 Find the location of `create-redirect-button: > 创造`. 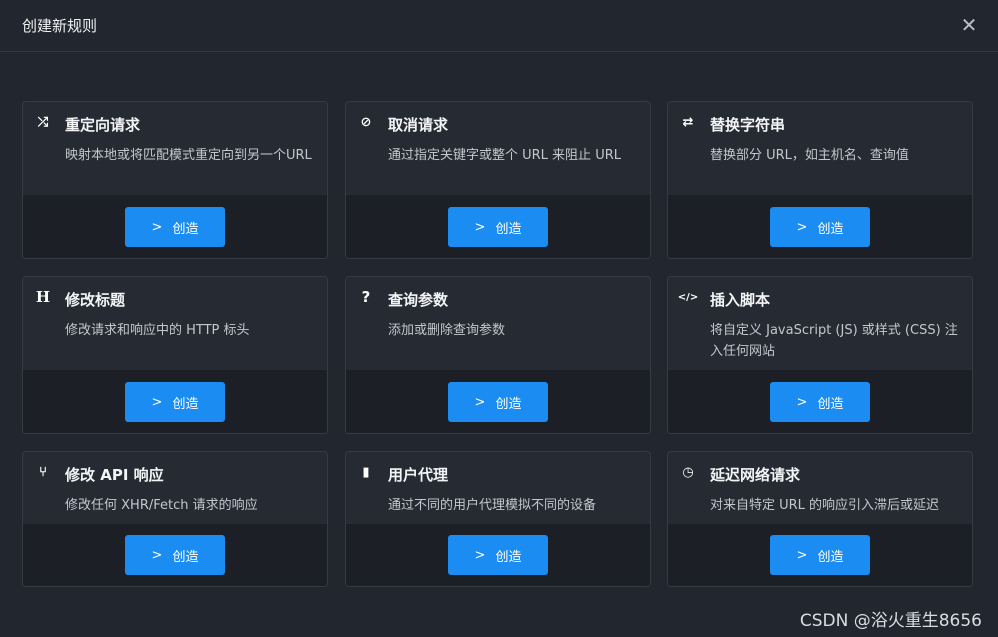

create-redirect-button: > 创造 is located at coordinates (175, 227).